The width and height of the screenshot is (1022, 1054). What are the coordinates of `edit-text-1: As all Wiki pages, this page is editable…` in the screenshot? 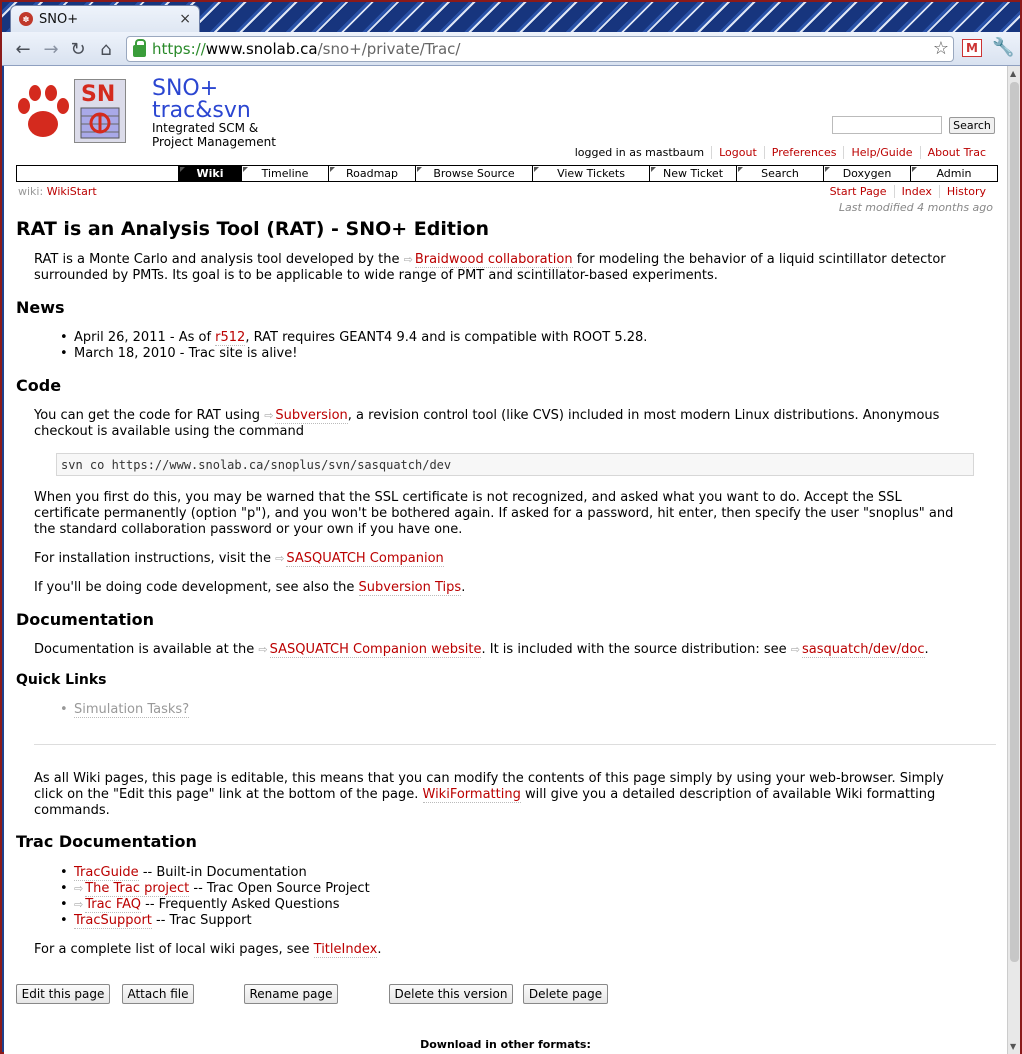 It's located at (489, 778).